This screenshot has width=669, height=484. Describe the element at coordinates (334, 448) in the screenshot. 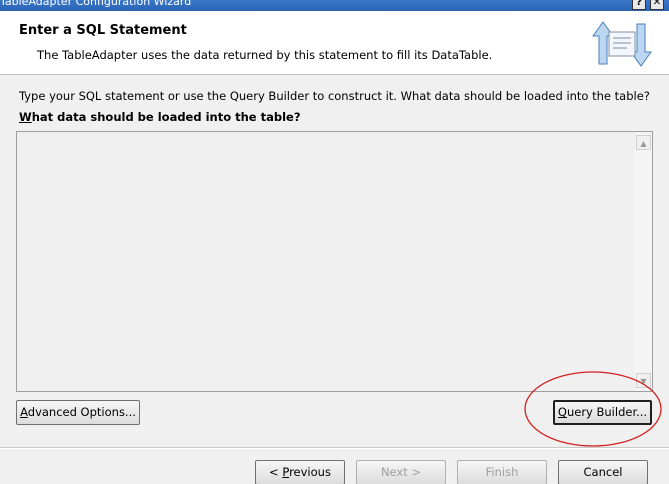

I see `footer-divider` at that location.